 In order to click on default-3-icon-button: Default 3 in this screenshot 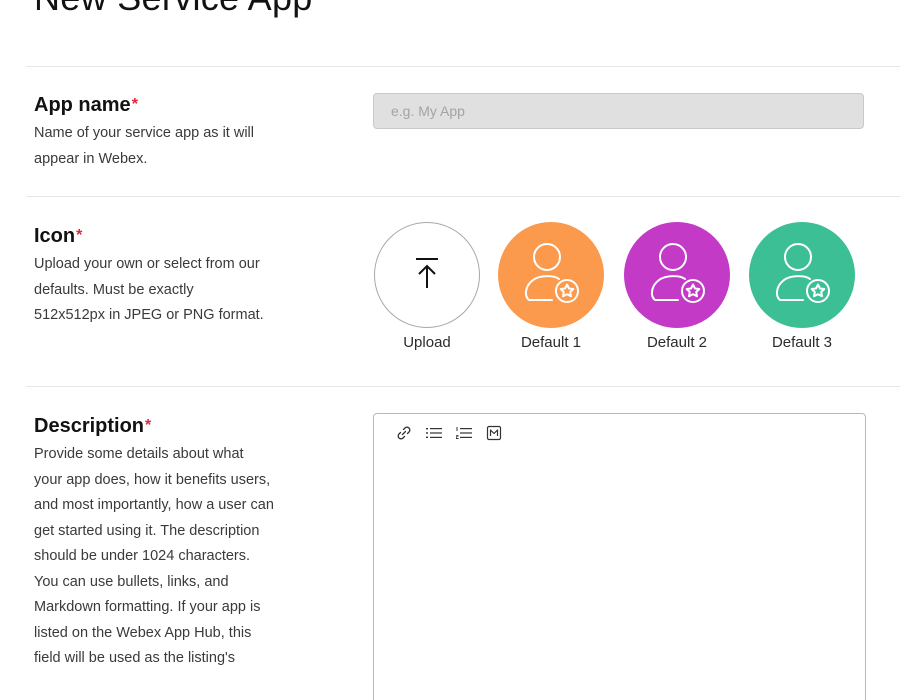, I will do `click(802, 287)`.